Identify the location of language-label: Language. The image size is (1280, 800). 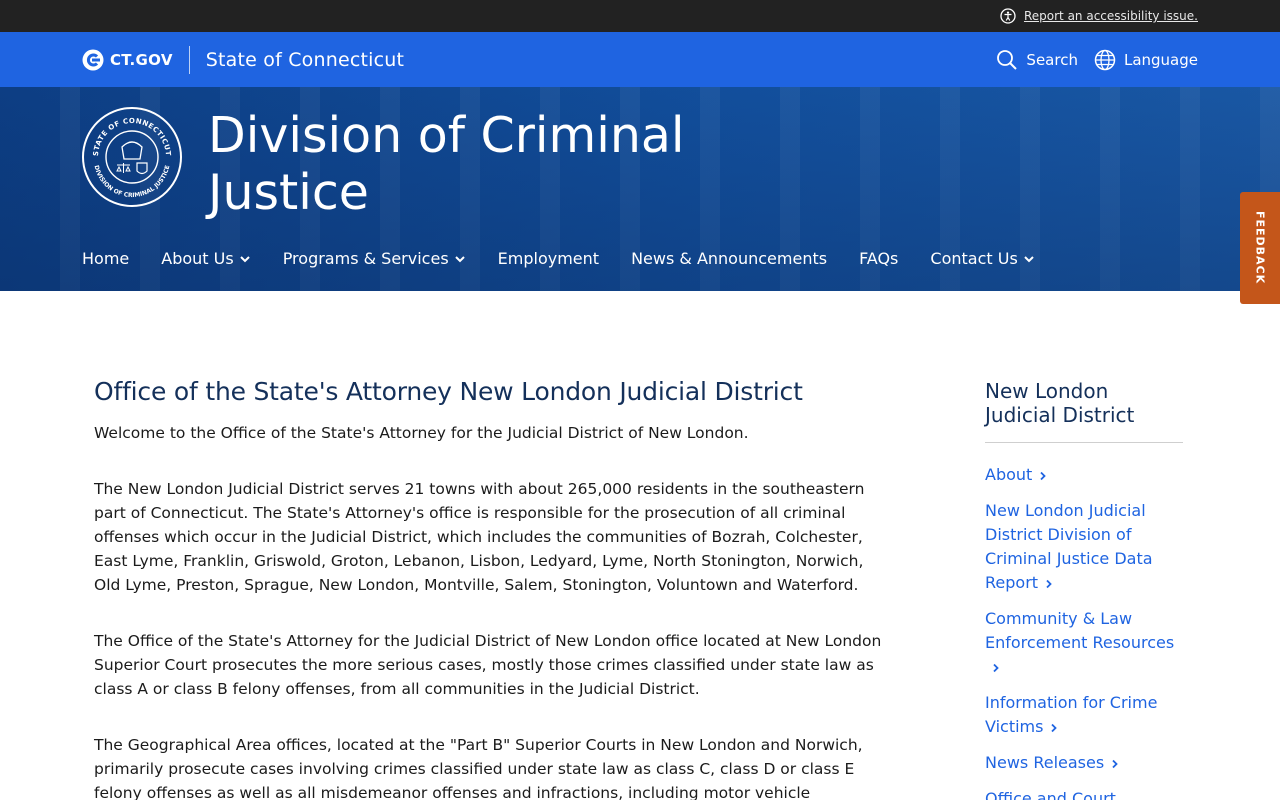
(1160, 59).